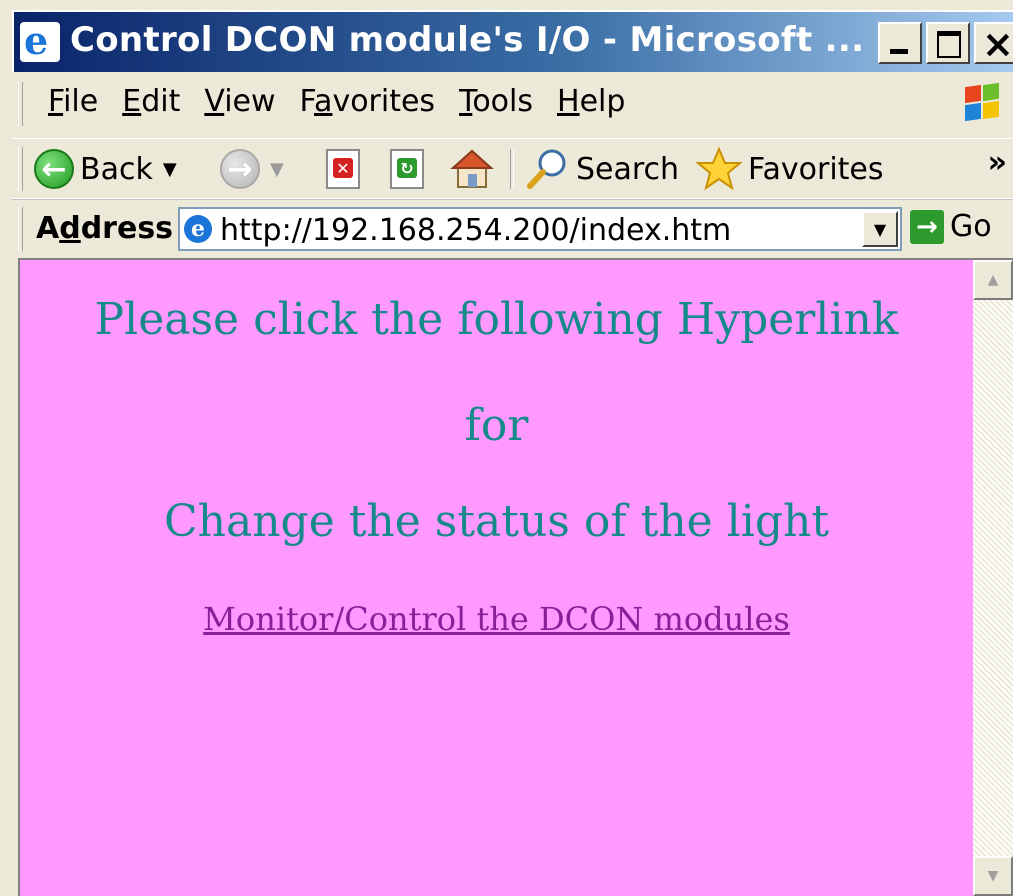 The height and width of the screenshot is (896, 1013). I want to click on windows-logo-icon, so click(982, 102).